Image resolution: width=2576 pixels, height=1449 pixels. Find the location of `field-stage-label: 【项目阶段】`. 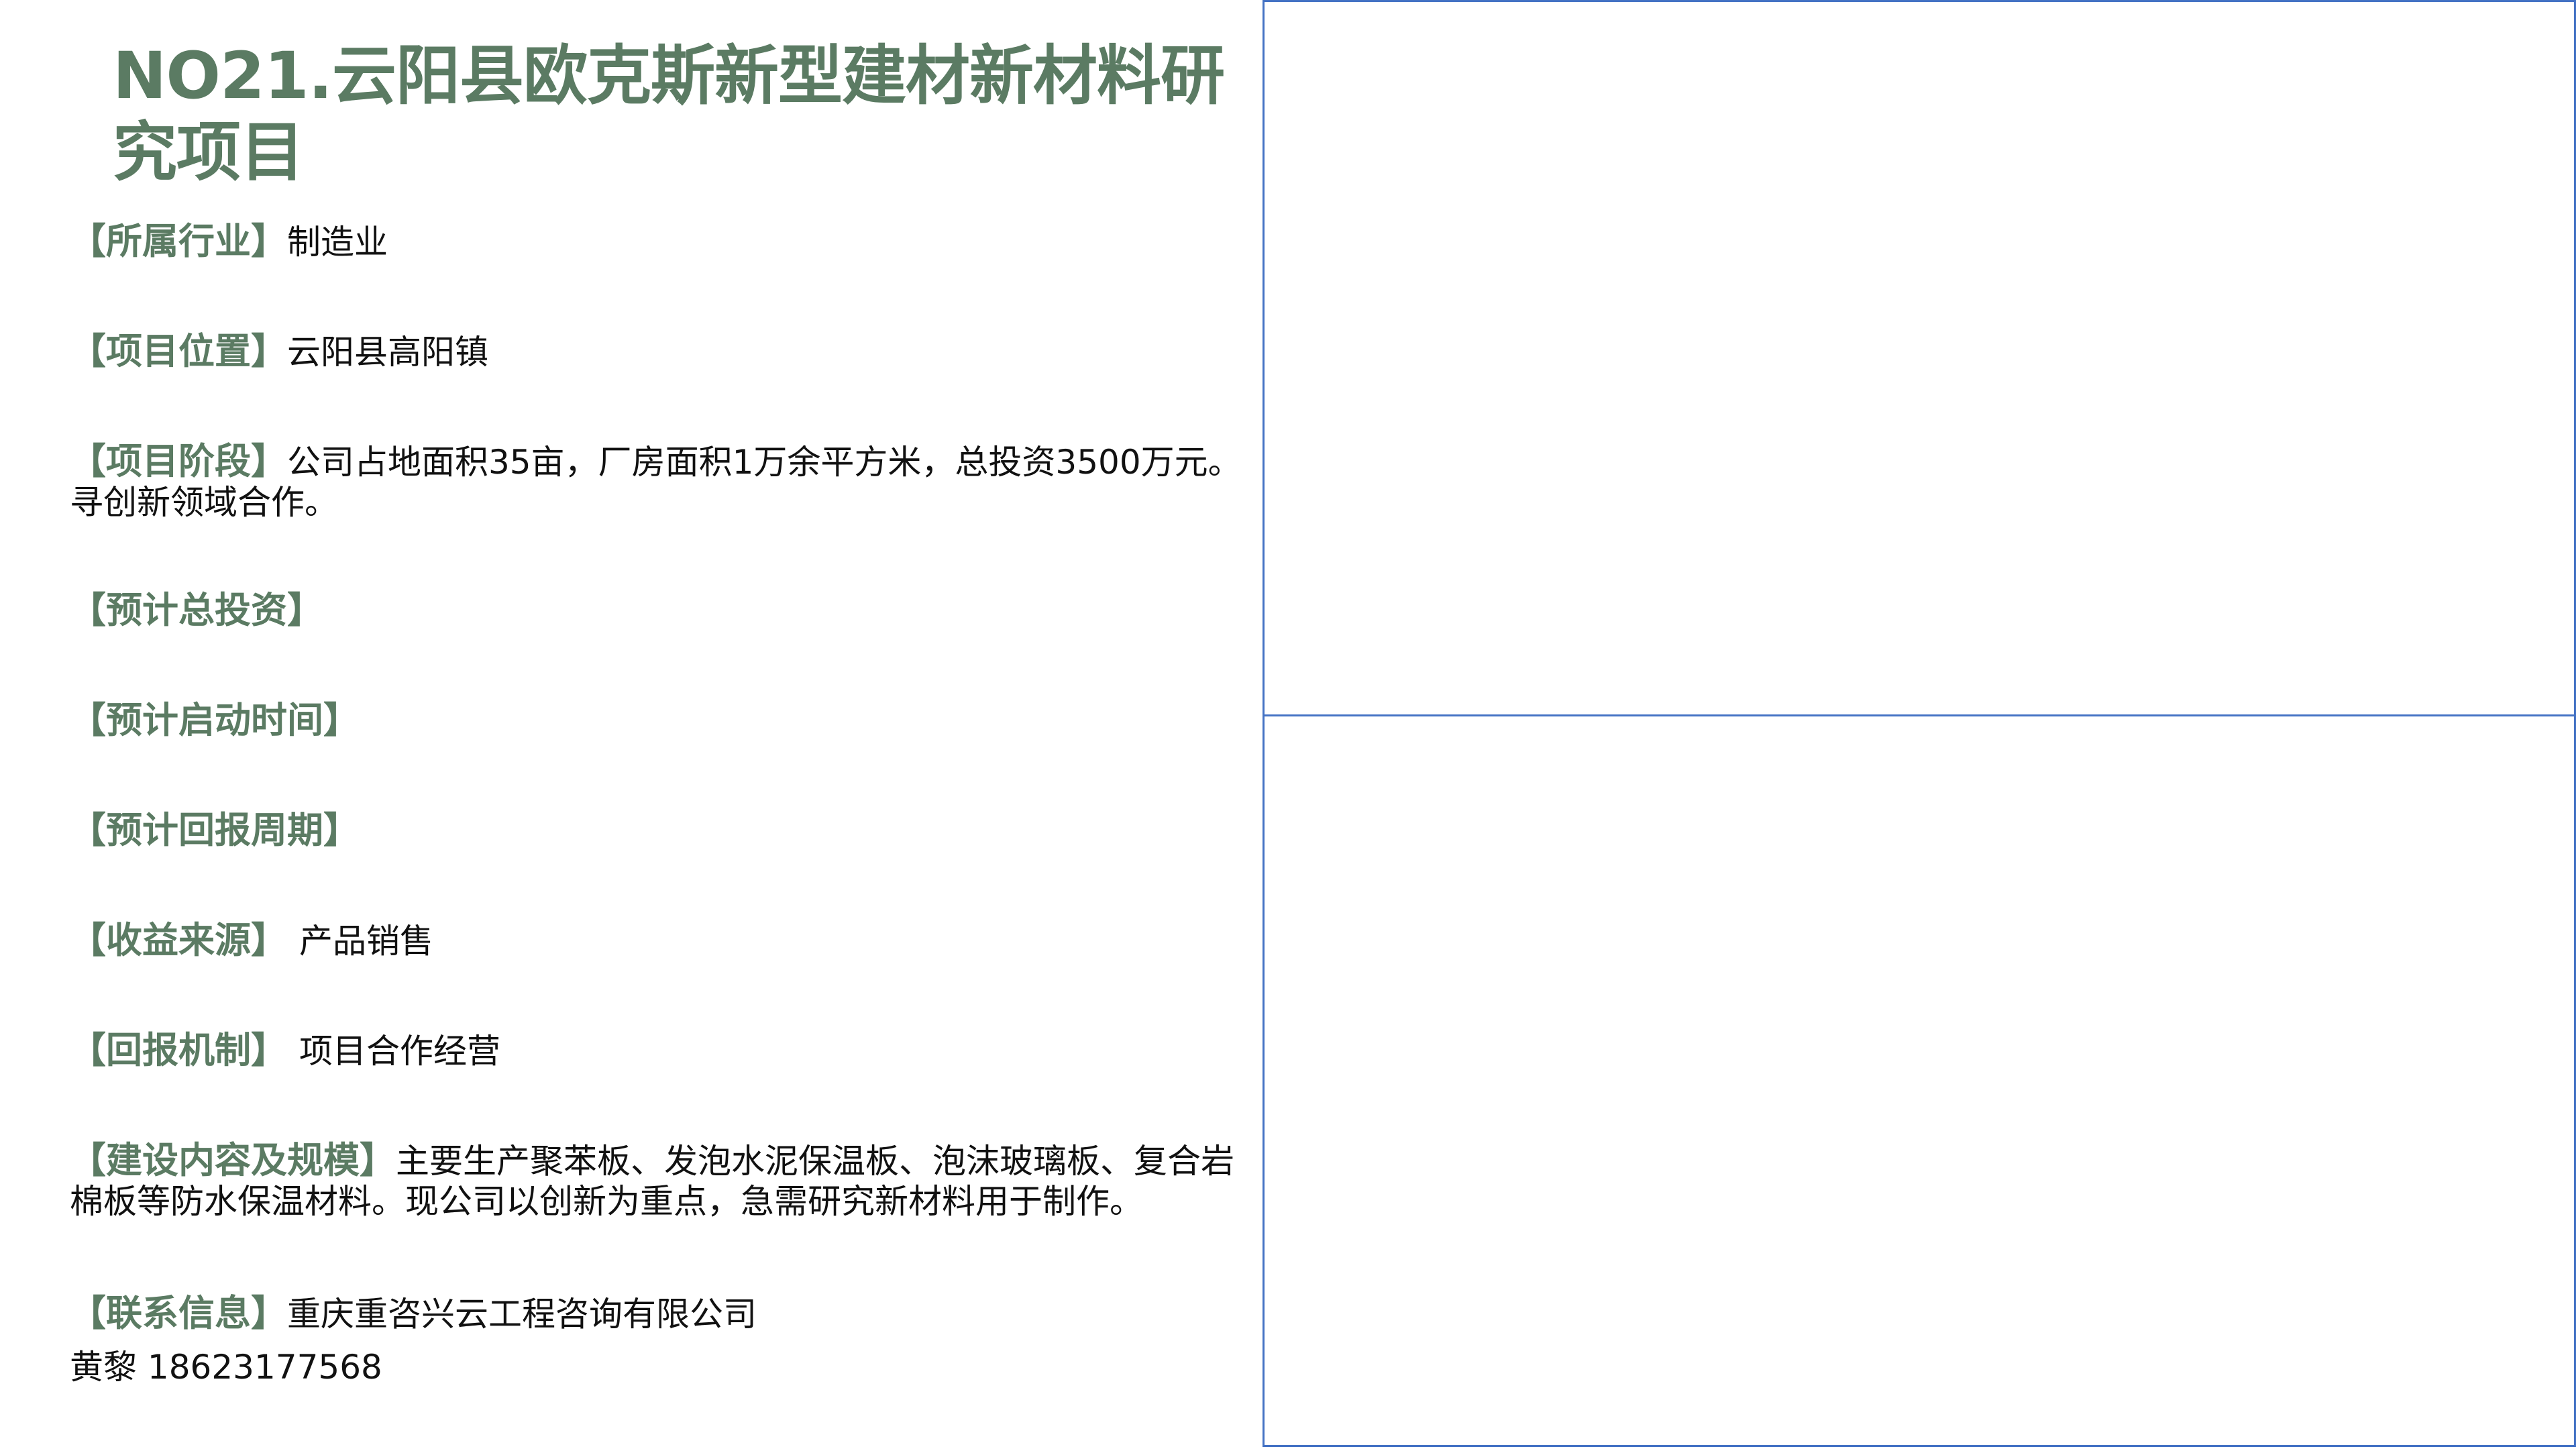

field-stage-label: 【项目阶段】 is located at coordinates (178, 461).